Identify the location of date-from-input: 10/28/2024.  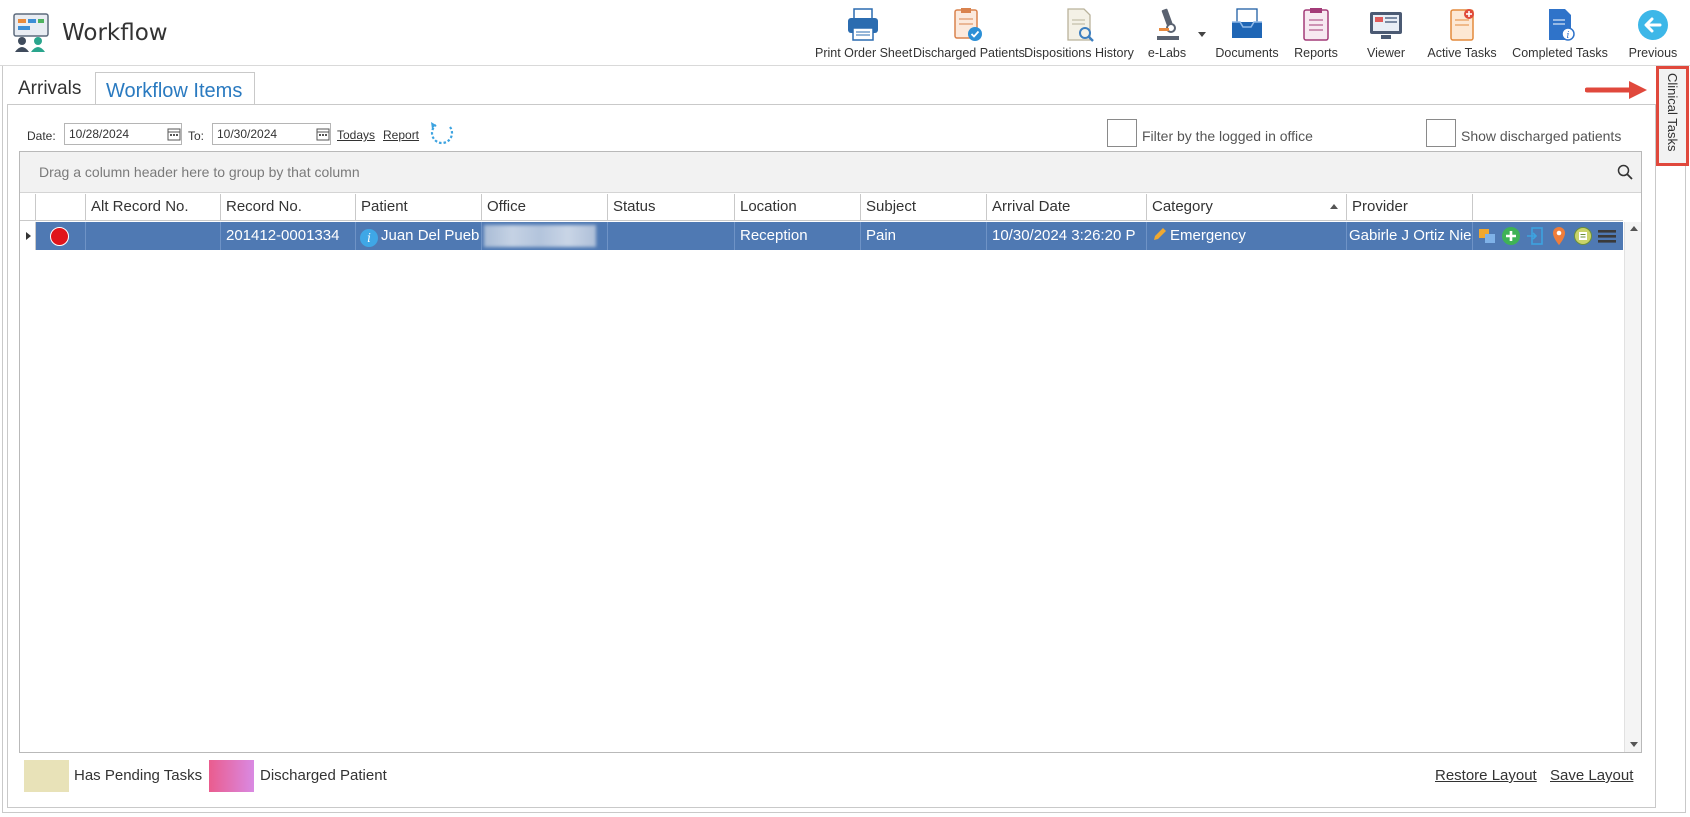
(123, 134).